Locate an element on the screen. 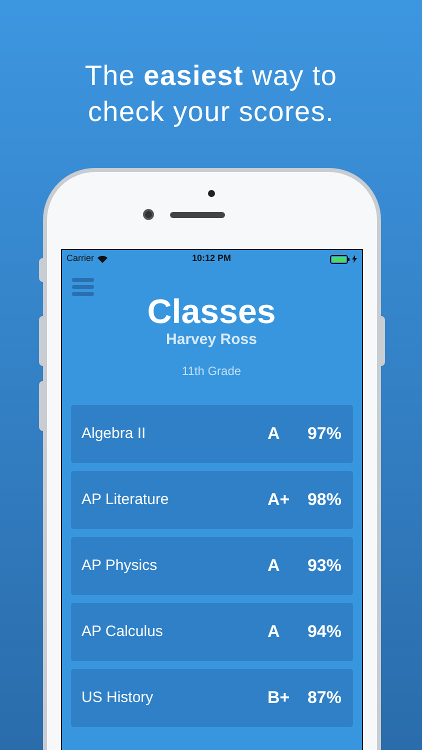  grade-percent: 93% is located at coordinates (324, 566).